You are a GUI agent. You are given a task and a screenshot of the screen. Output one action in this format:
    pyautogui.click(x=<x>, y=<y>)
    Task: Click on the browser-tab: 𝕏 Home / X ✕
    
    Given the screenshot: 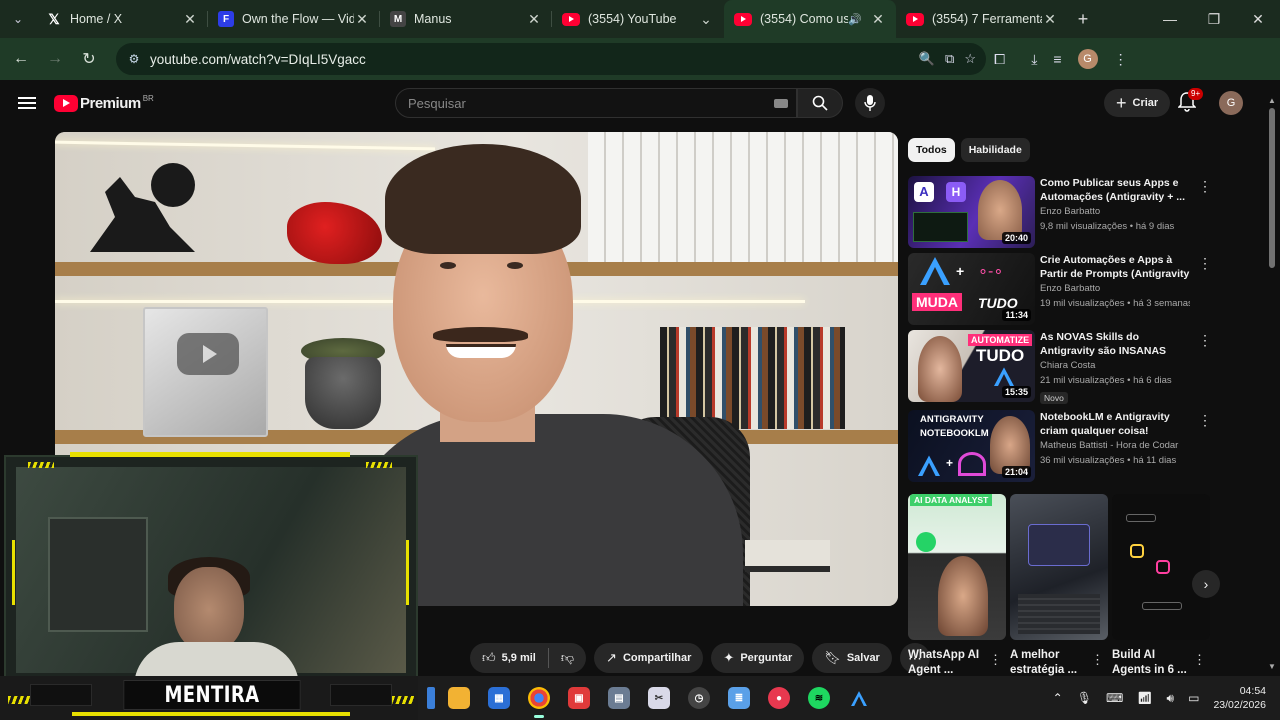 What is the action you would take?
    pyautogui.click(x=122, y=19)
    